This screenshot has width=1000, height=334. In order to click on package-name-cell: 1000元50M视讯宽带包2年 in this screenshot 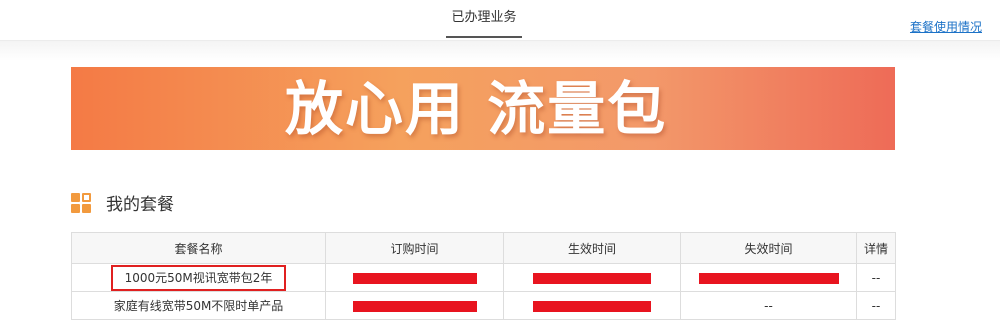, I will do `click(198, 277)`.